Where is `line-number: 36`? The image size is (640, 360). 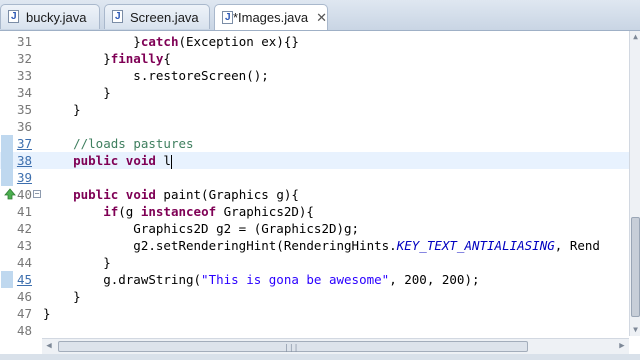 line-number: 36 is located at coordinates (24, 126).